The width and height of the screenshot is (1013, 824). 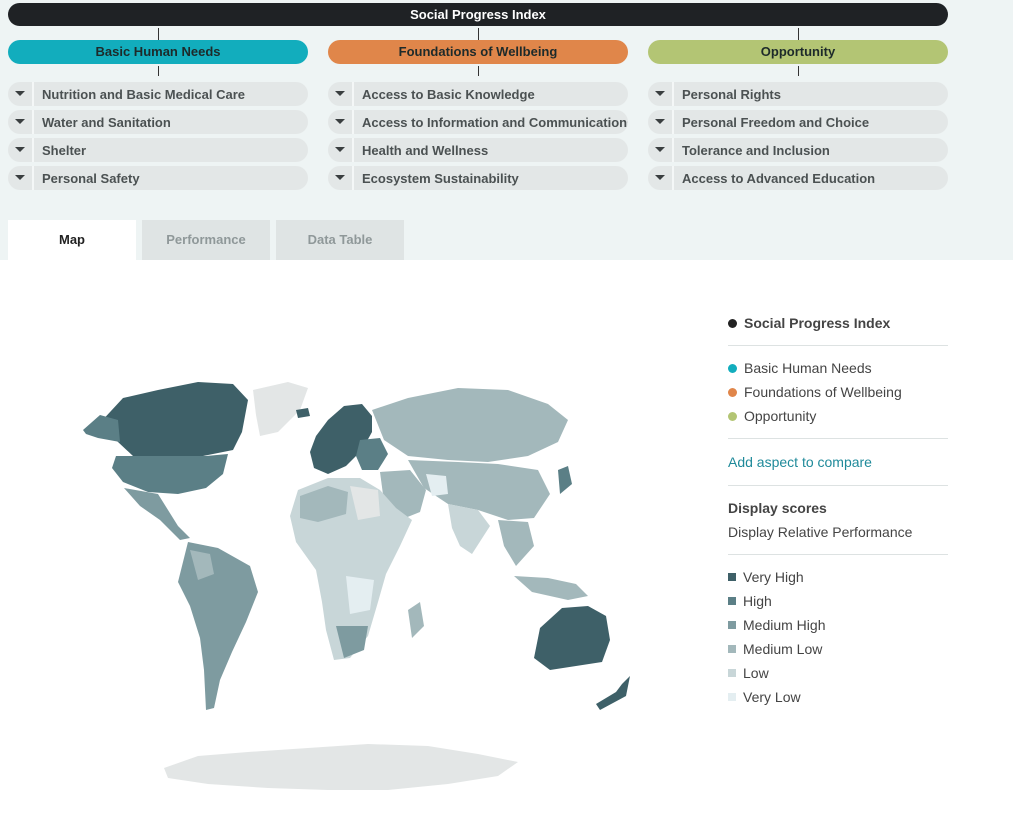 What do you see at coordinates (613, 693) in the screenshot?
I see `region-new-zealand` at bounding box center [613, 693].